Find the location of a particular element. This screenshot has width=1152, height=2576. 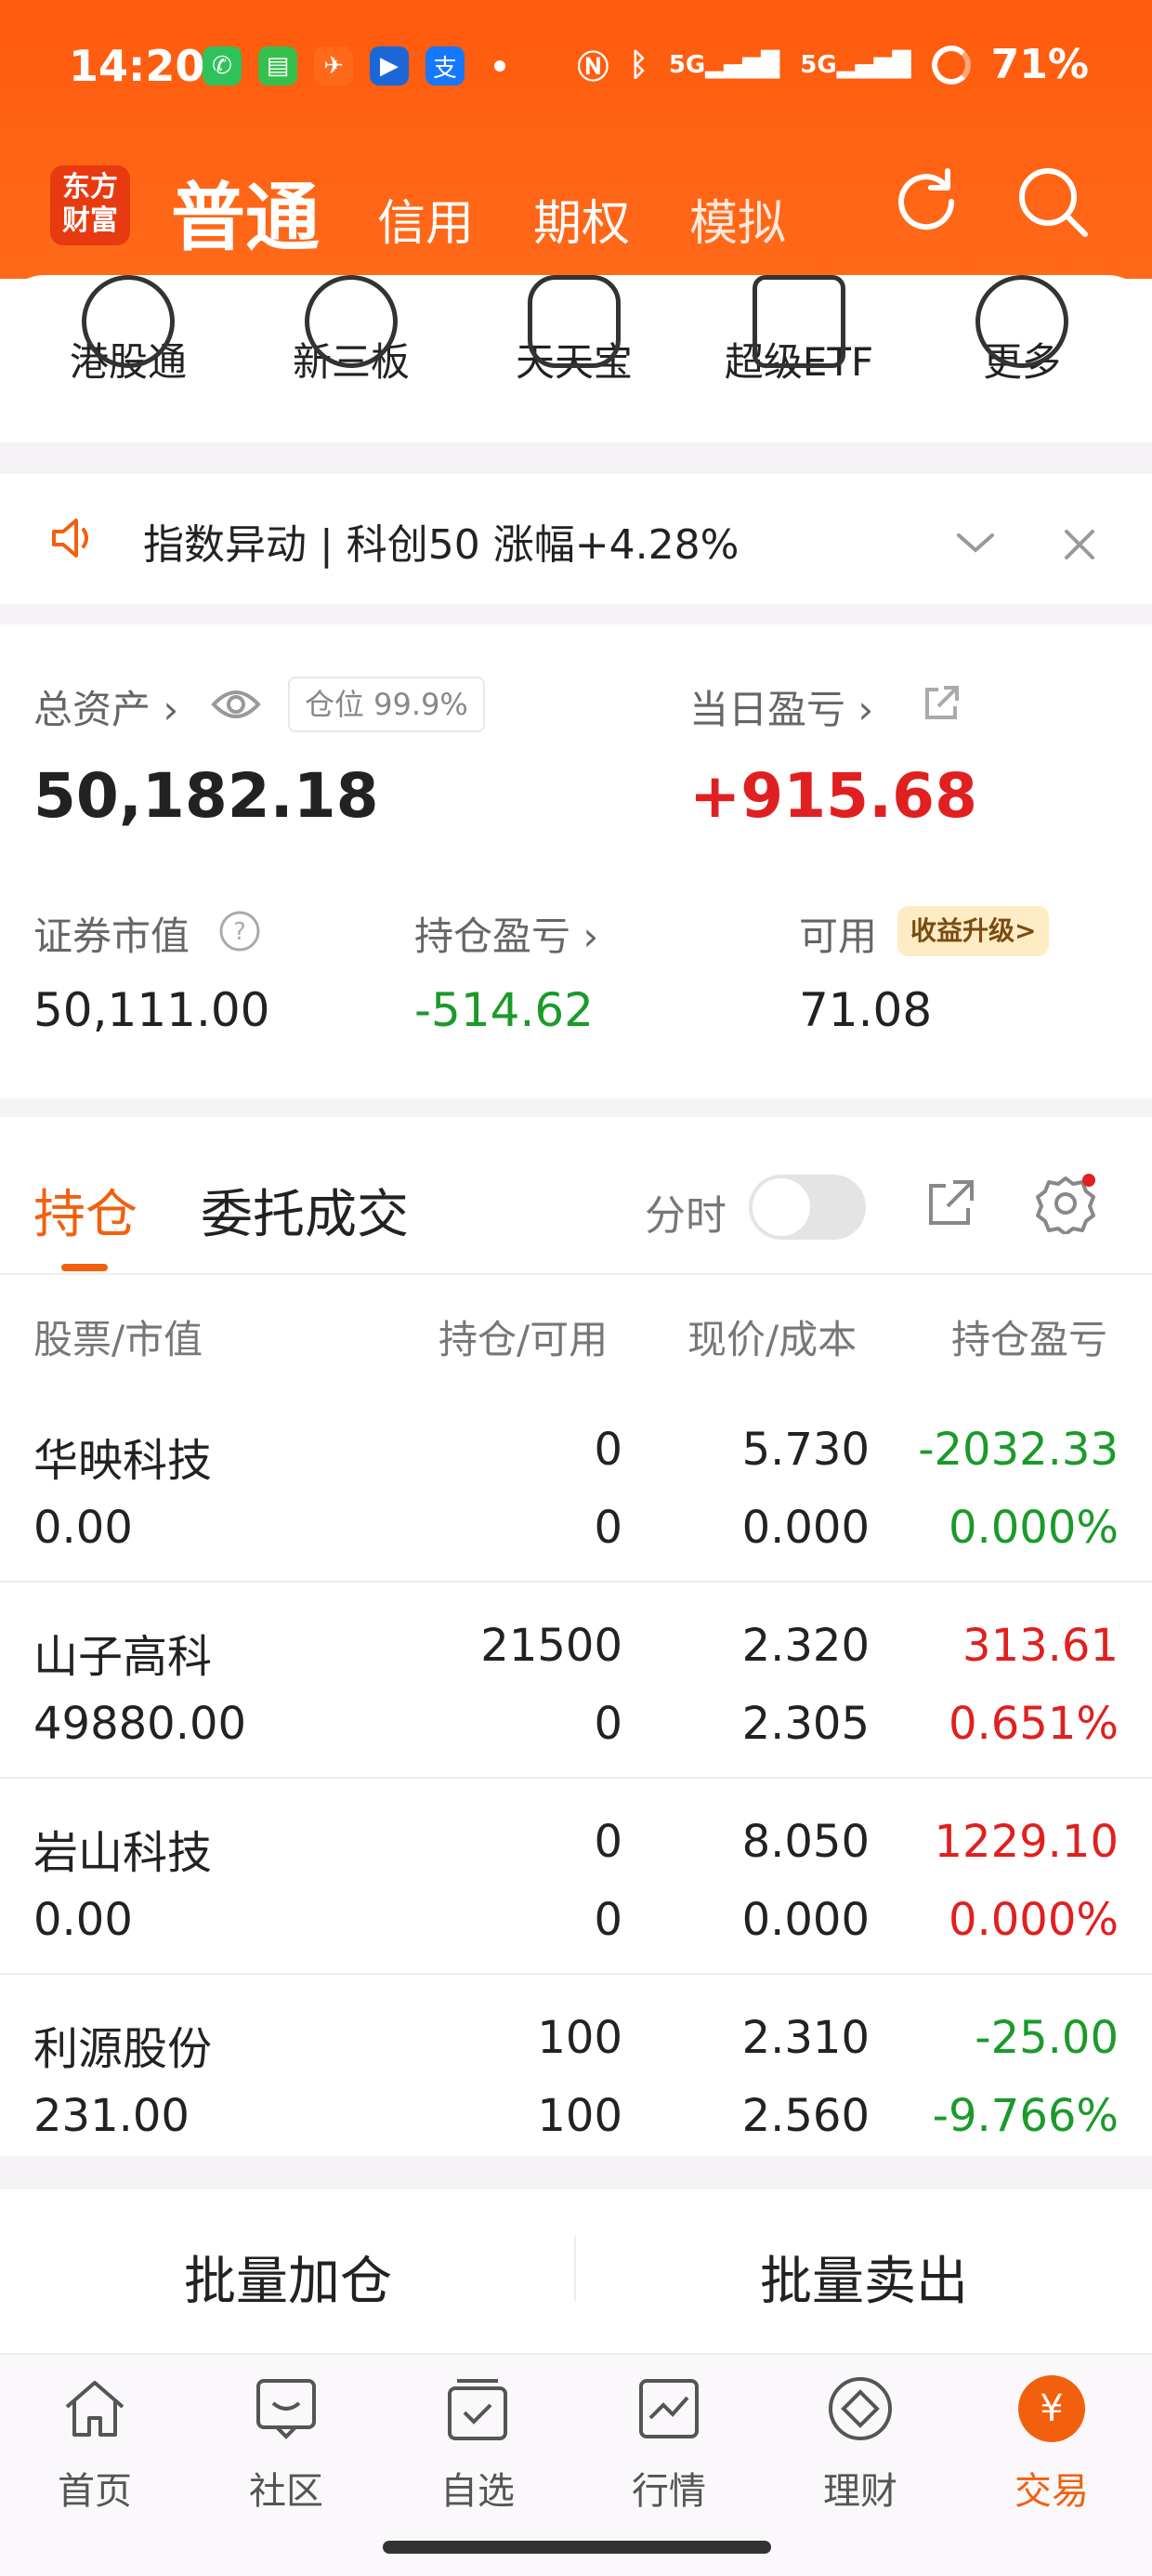

close-icon is located at coordinates (1079, 544).